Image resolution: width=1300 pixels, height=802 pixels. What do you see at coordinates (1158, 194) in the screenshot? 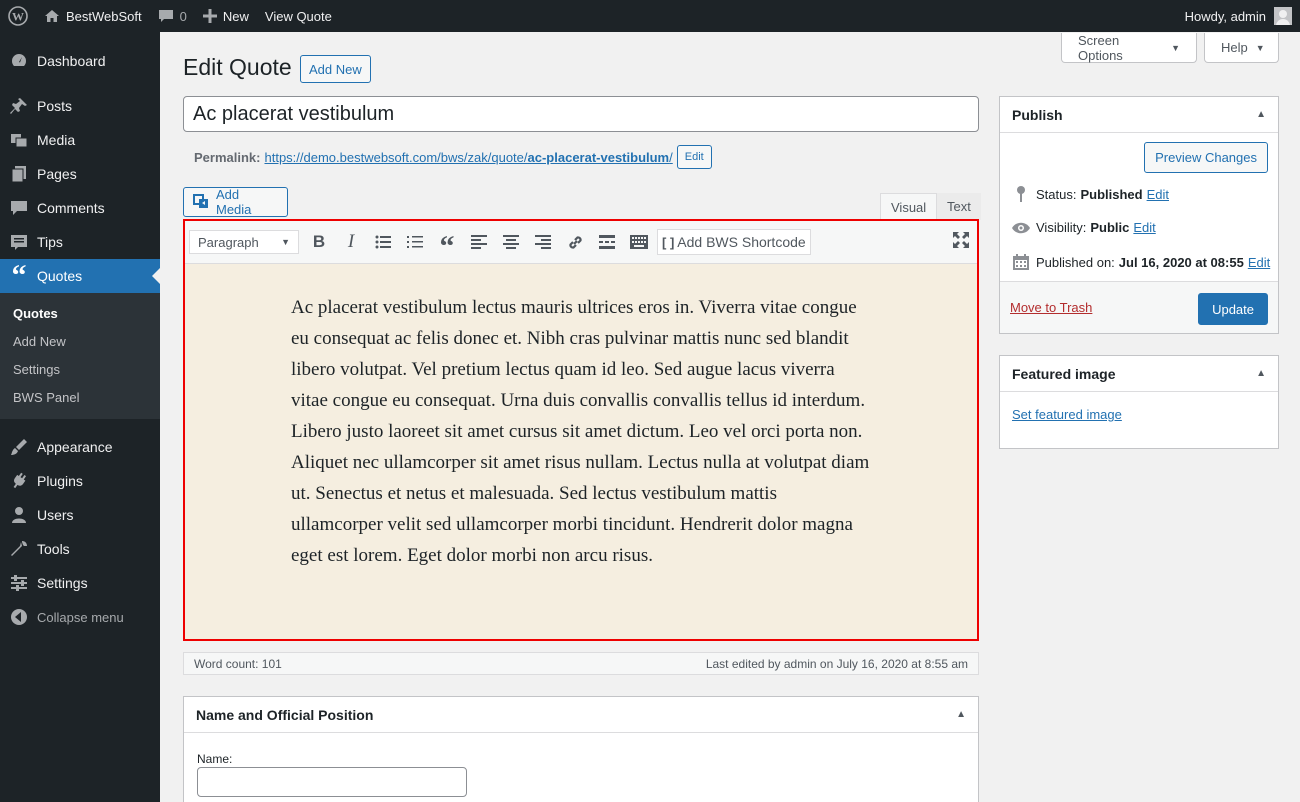
I see `status-edit-link: Edit` at bounding box center [1158, 194].